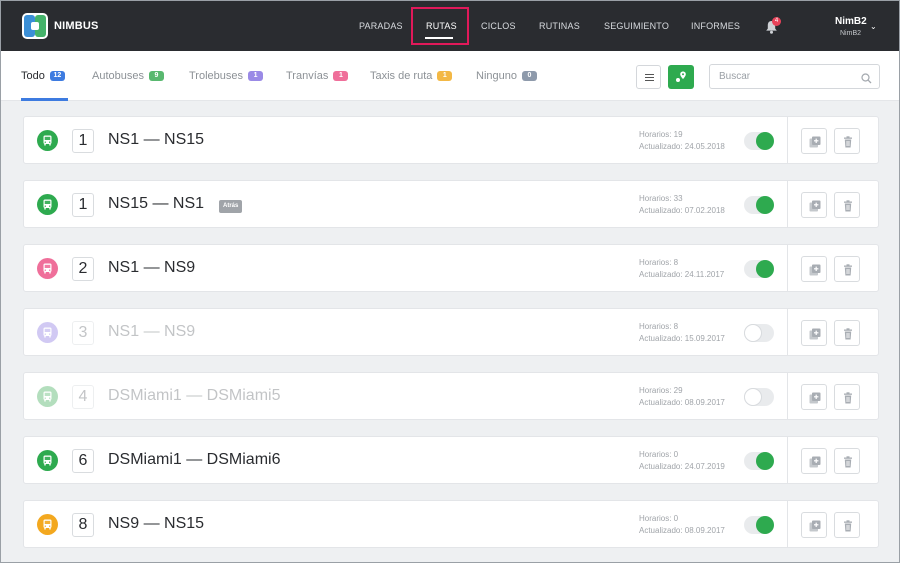 This screenshot has width=900, height=563. I want to click on route-meta: Horarios: 33 Actualizado: 07.02.2018, so click(682, 205).